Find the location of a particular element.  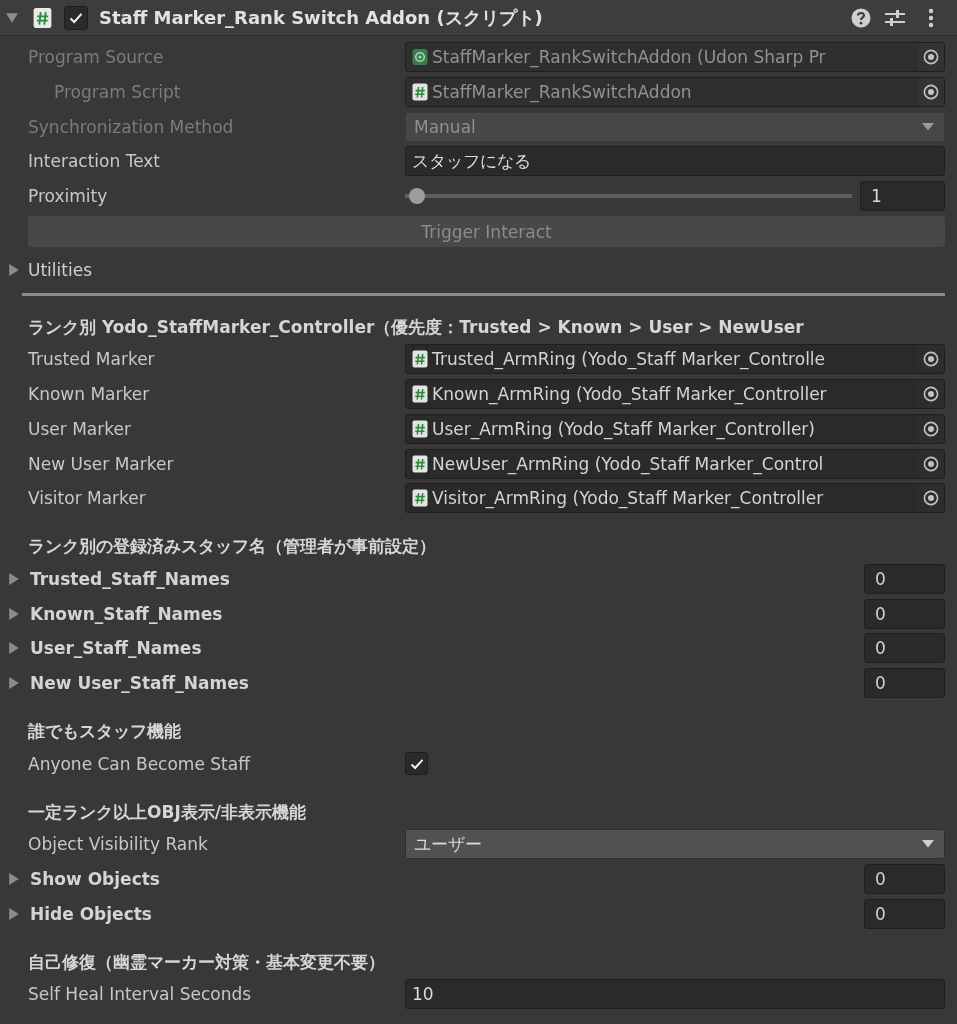

field-label: Program Script is located at coordinates (117, 92).